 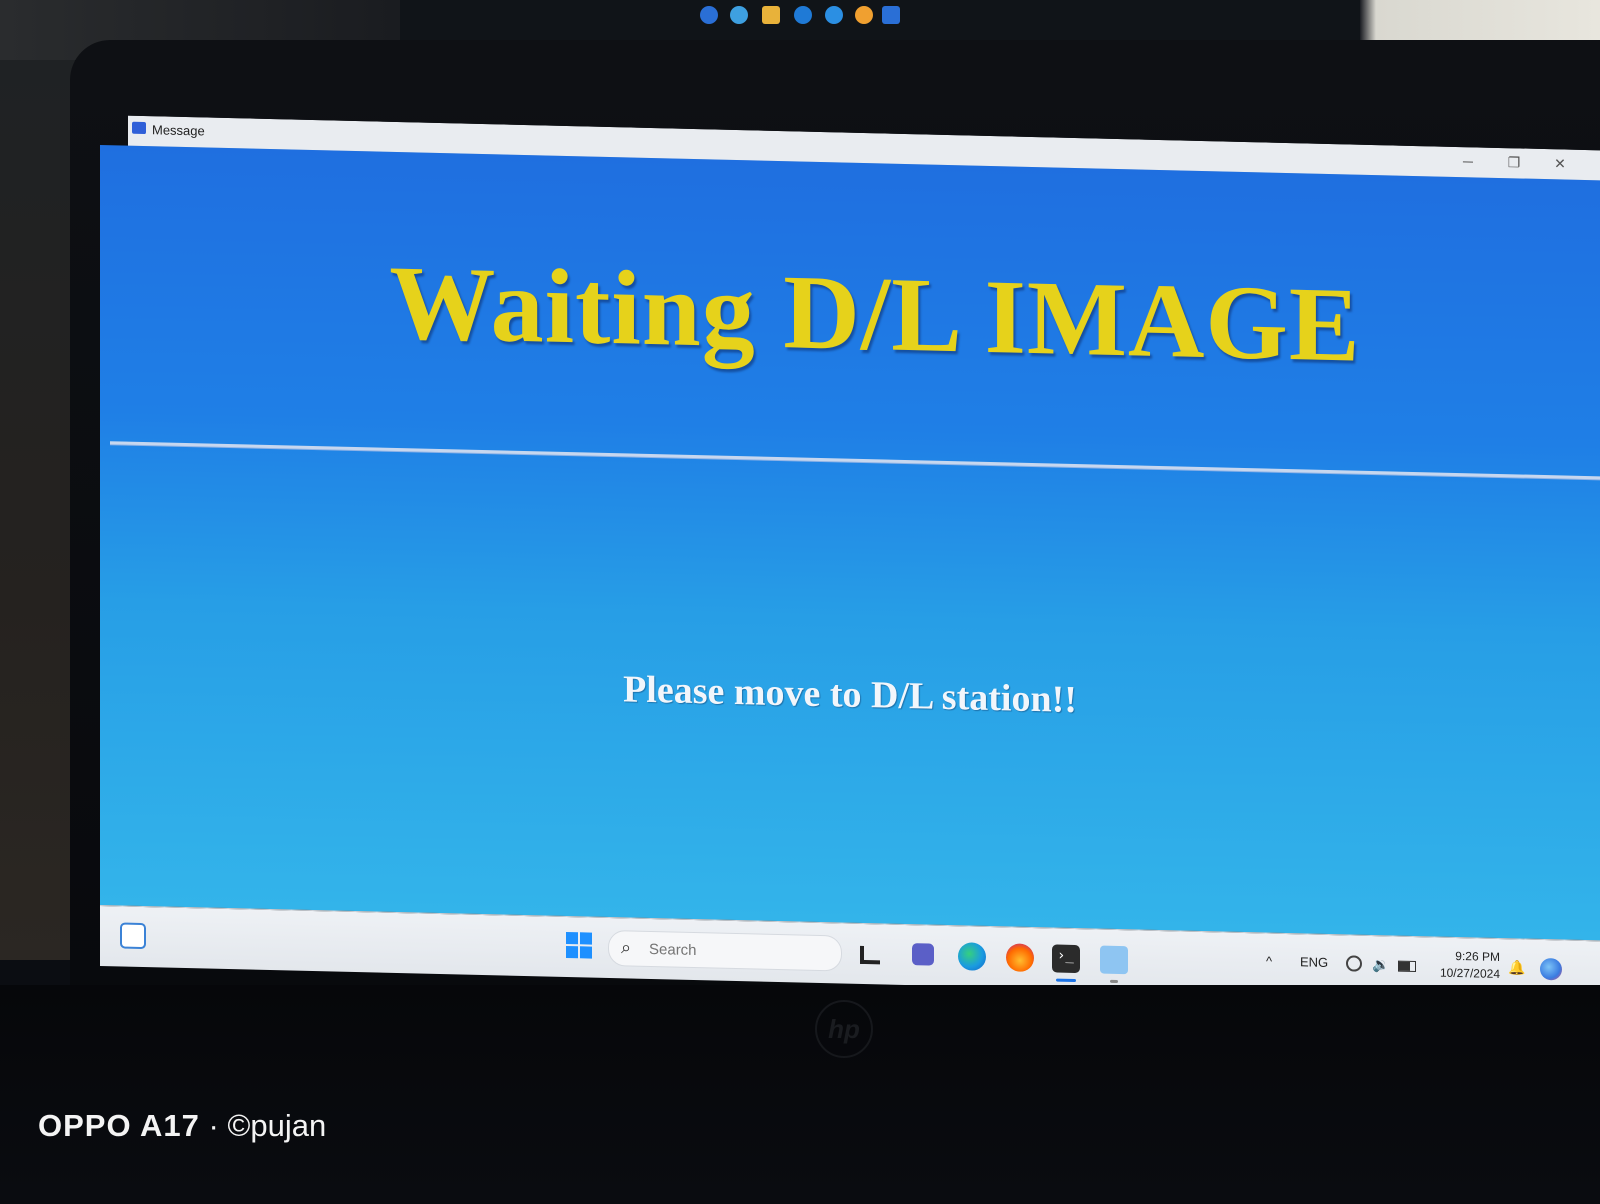 I want to click on clock-date: 10/27/2024, so click(x=1469, y=973).